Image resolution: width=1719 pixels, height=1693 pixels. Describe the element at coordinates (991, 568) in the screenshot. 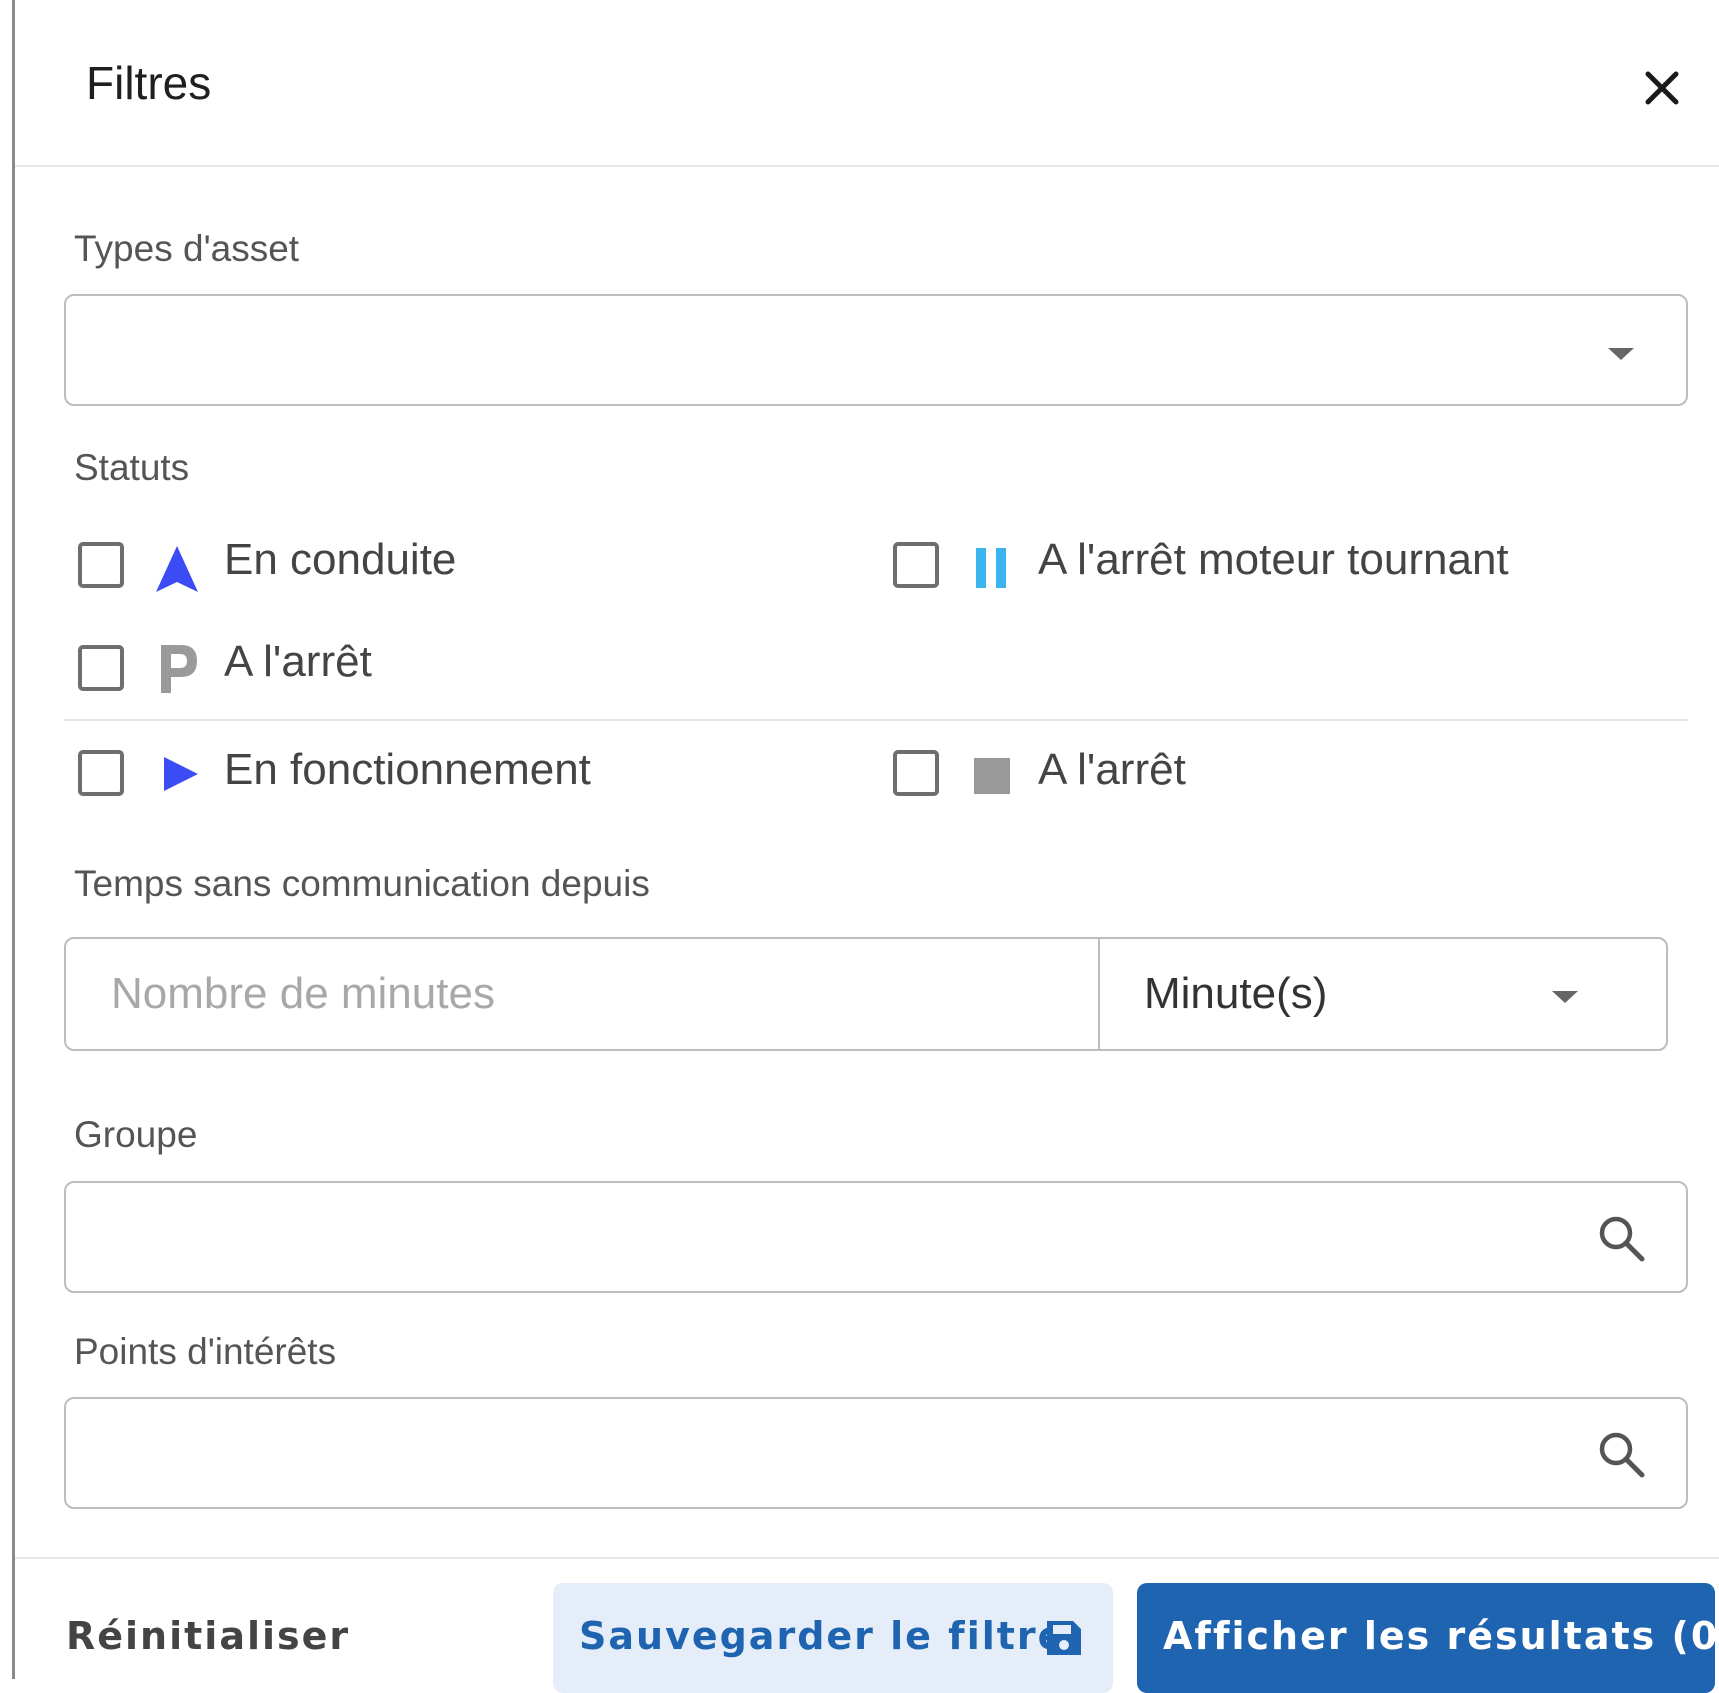

I see `pause-icon` at that location.